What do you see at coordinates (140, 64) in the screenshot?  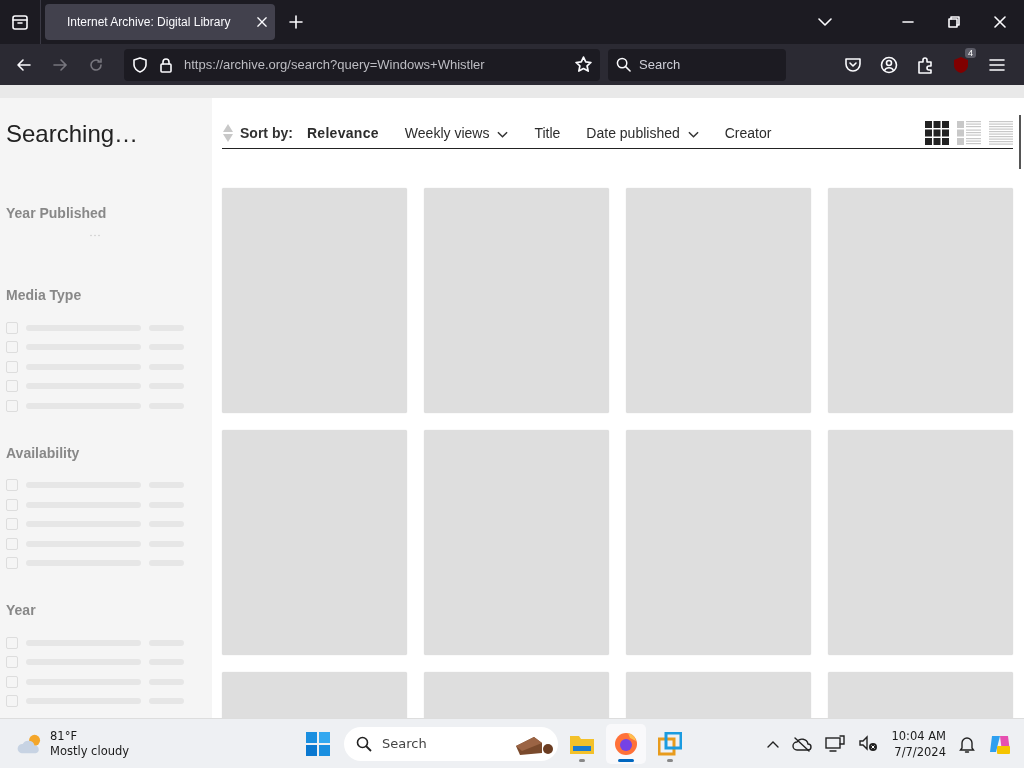 I see `shield-icon` at bounding box center [140, 64].